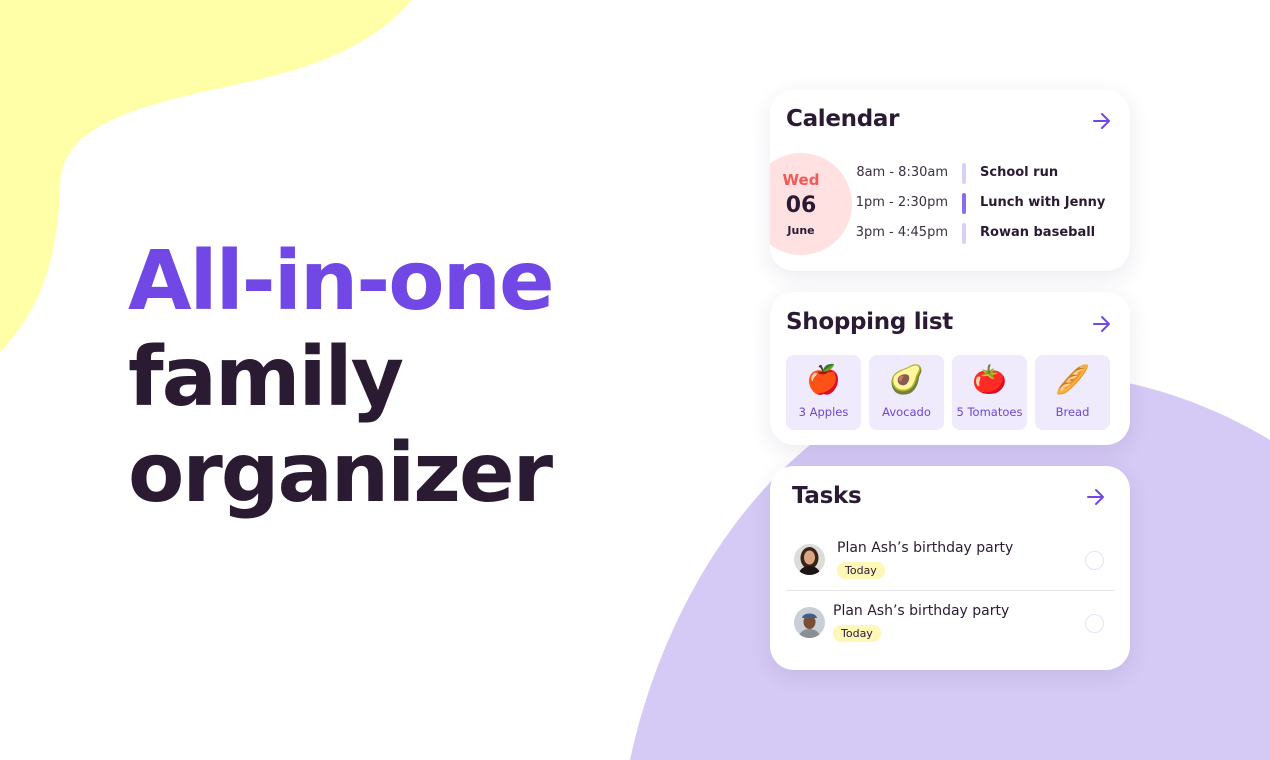  Describe the element at coordinates (1043, 202) in the screenshot. I see `event-name: Lunch with Jenny` at that location.